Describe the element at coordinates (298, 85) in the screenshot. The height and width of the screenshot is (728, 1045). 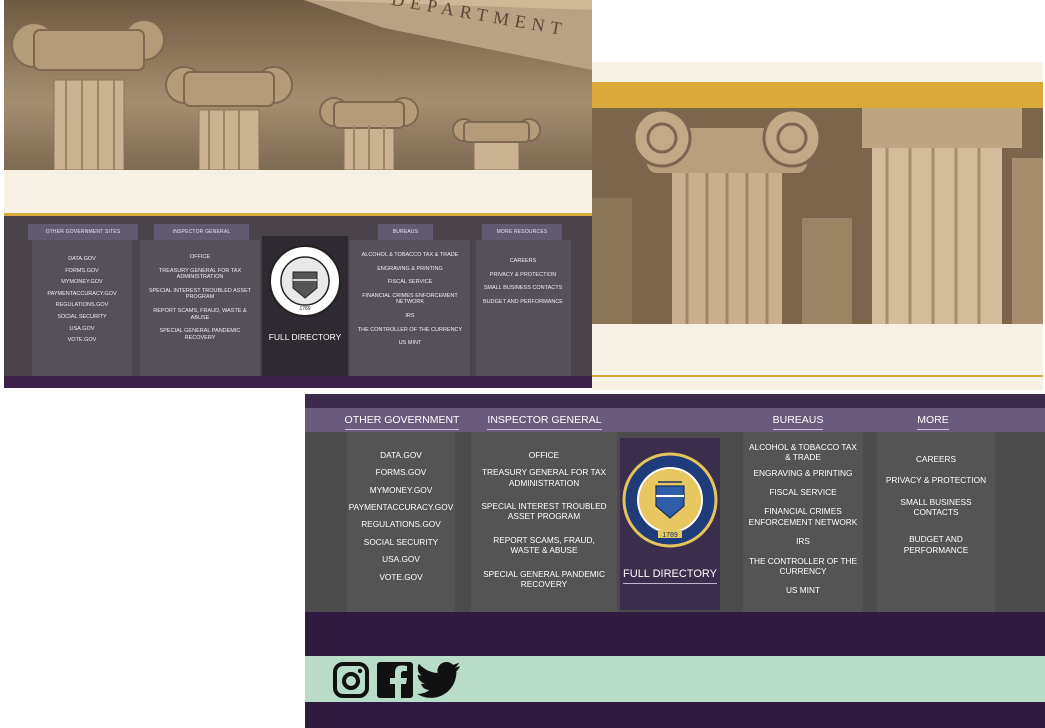
I see `hero-columns-image: DEPARTMENT` at that location.